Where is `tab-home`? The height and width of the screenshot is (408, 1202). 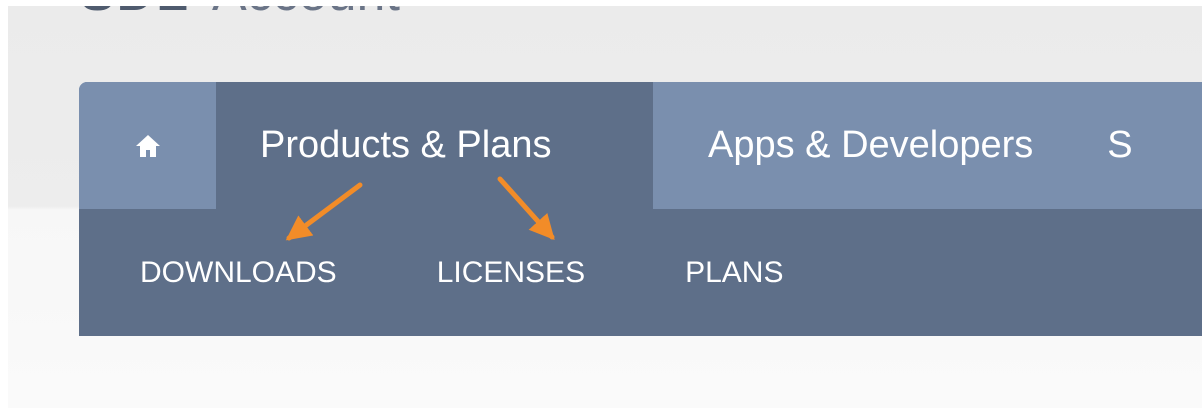 tab-home is located at coordinates (147, 145).